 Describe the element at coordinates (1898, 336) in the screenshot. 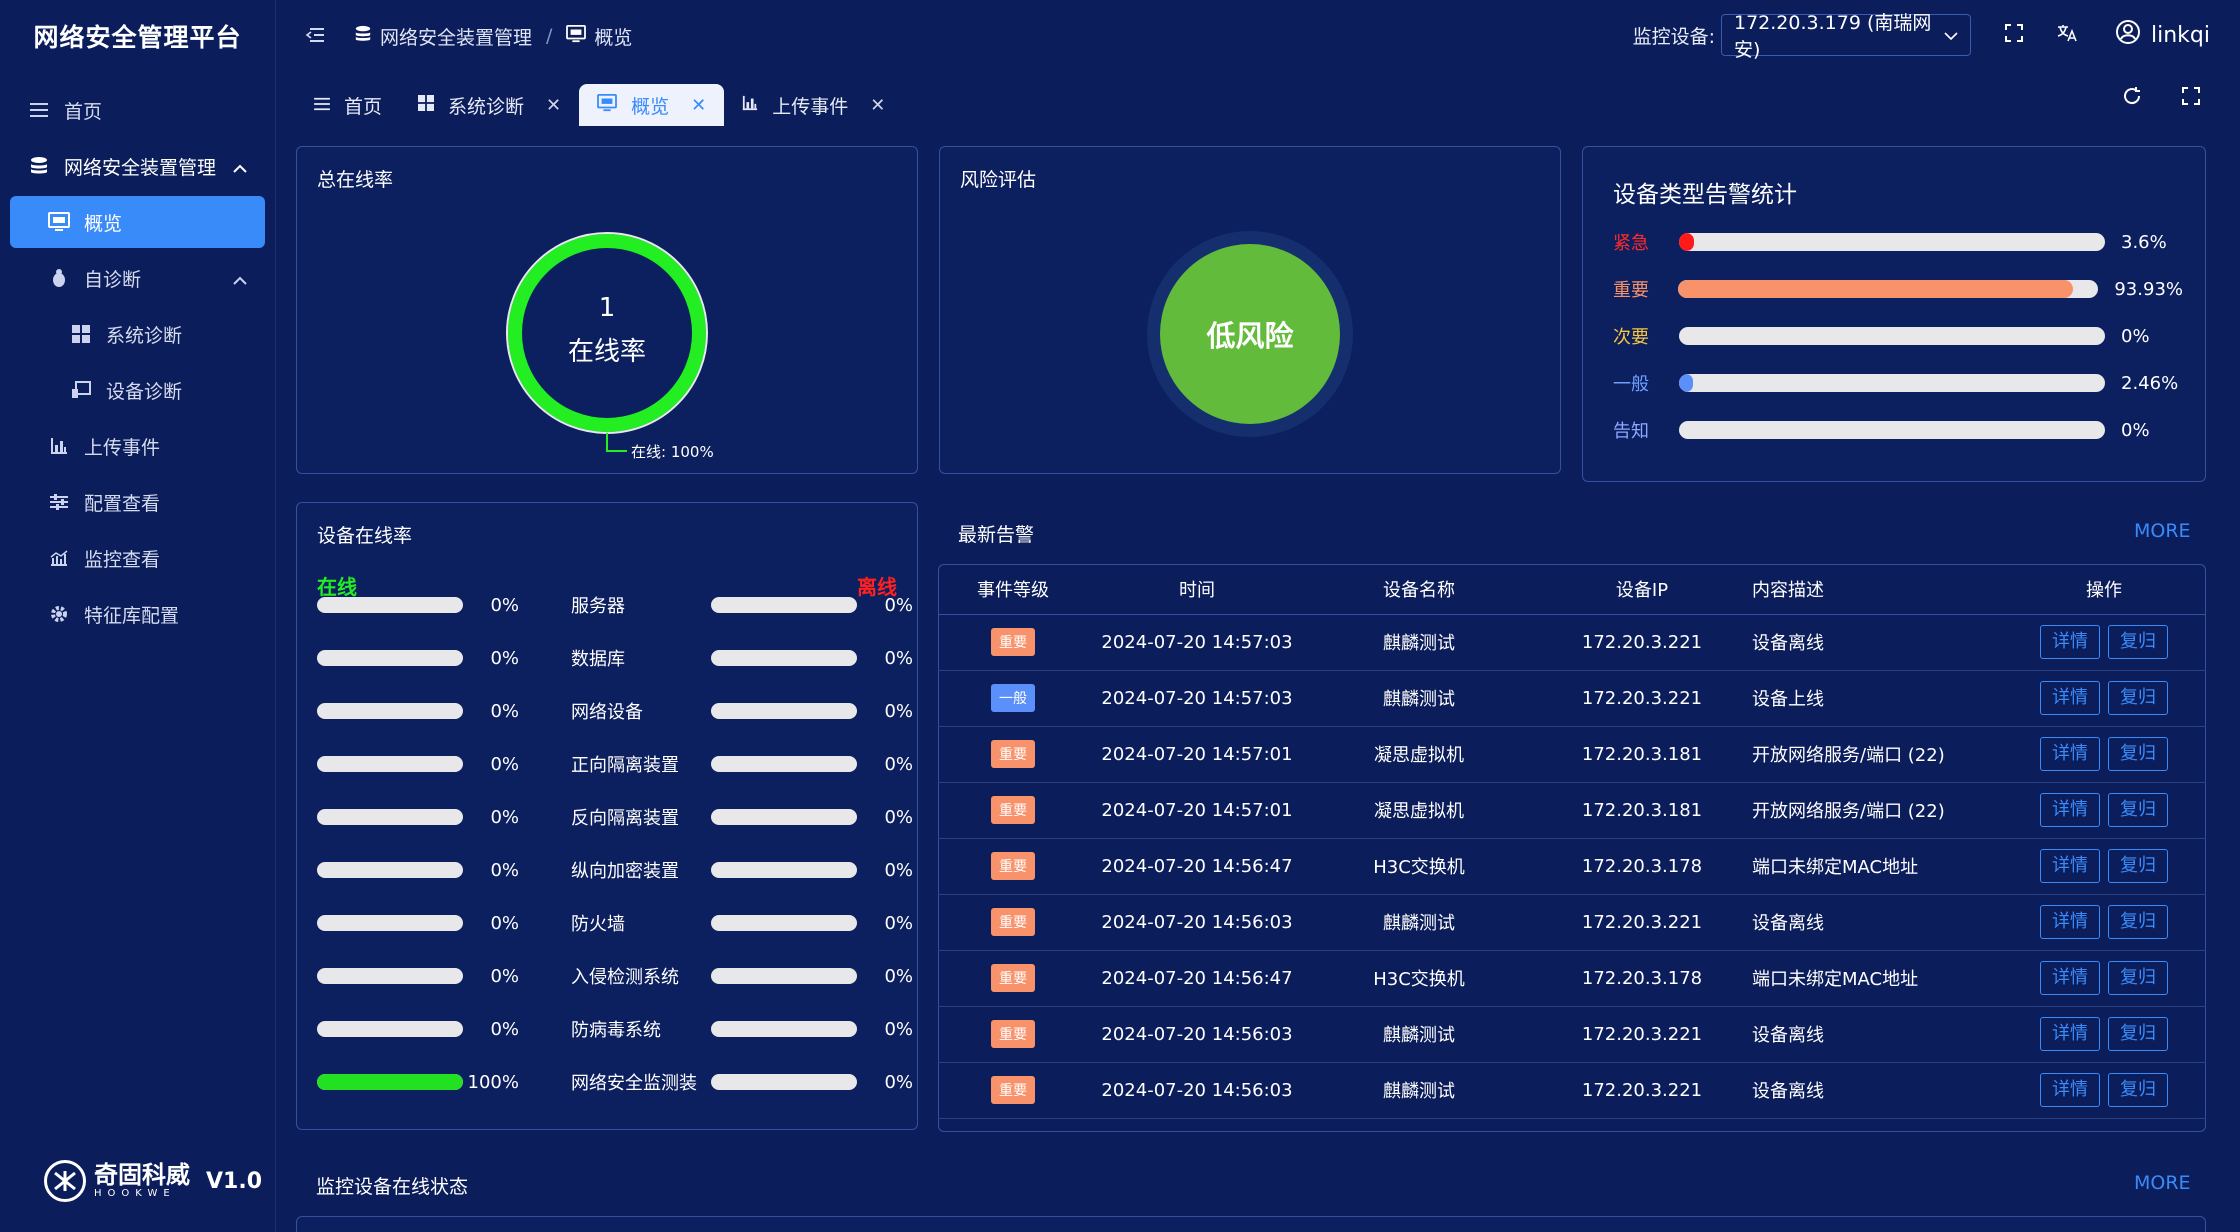

I see `alarm-stat-row: 次要 0%` at that location.